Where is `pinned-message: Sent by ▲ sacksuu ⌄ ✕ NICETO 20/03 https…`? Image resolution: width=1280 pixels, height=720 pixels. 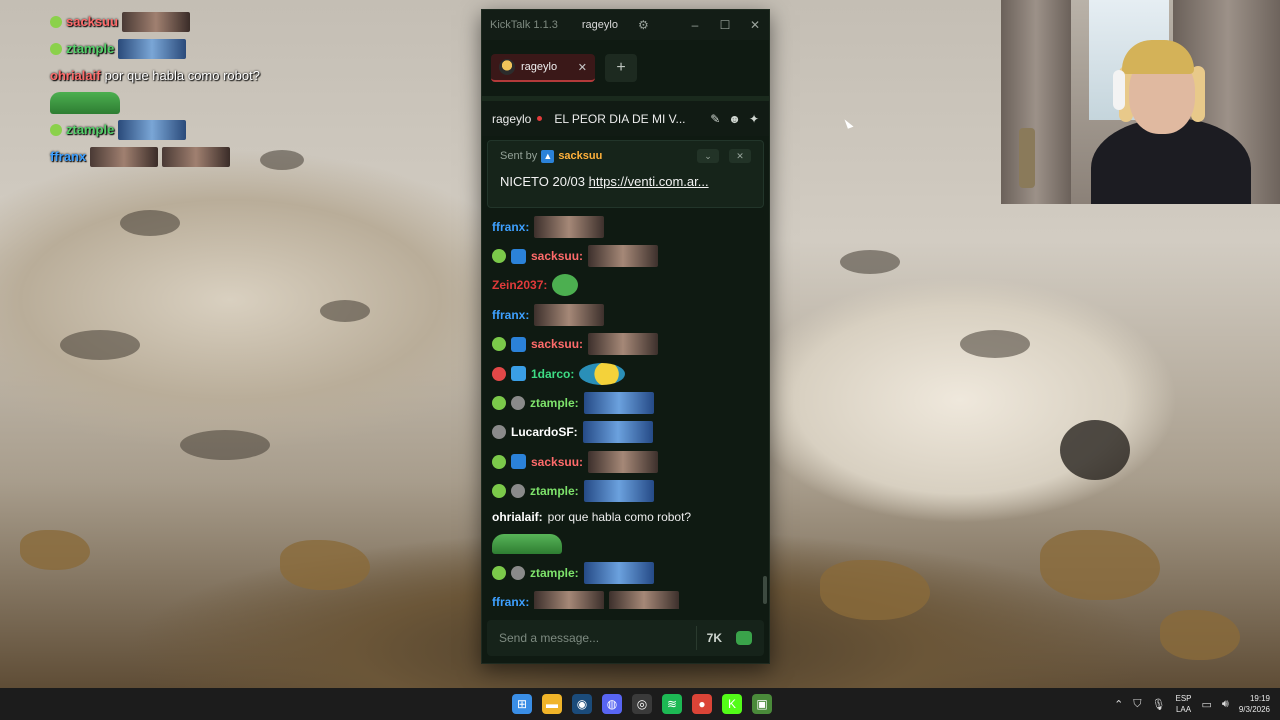
pinned-message: Sent by ▲ sacksuu ⌄ ✕ NICETO 20/03 https… is located at coordinates (625, 174).